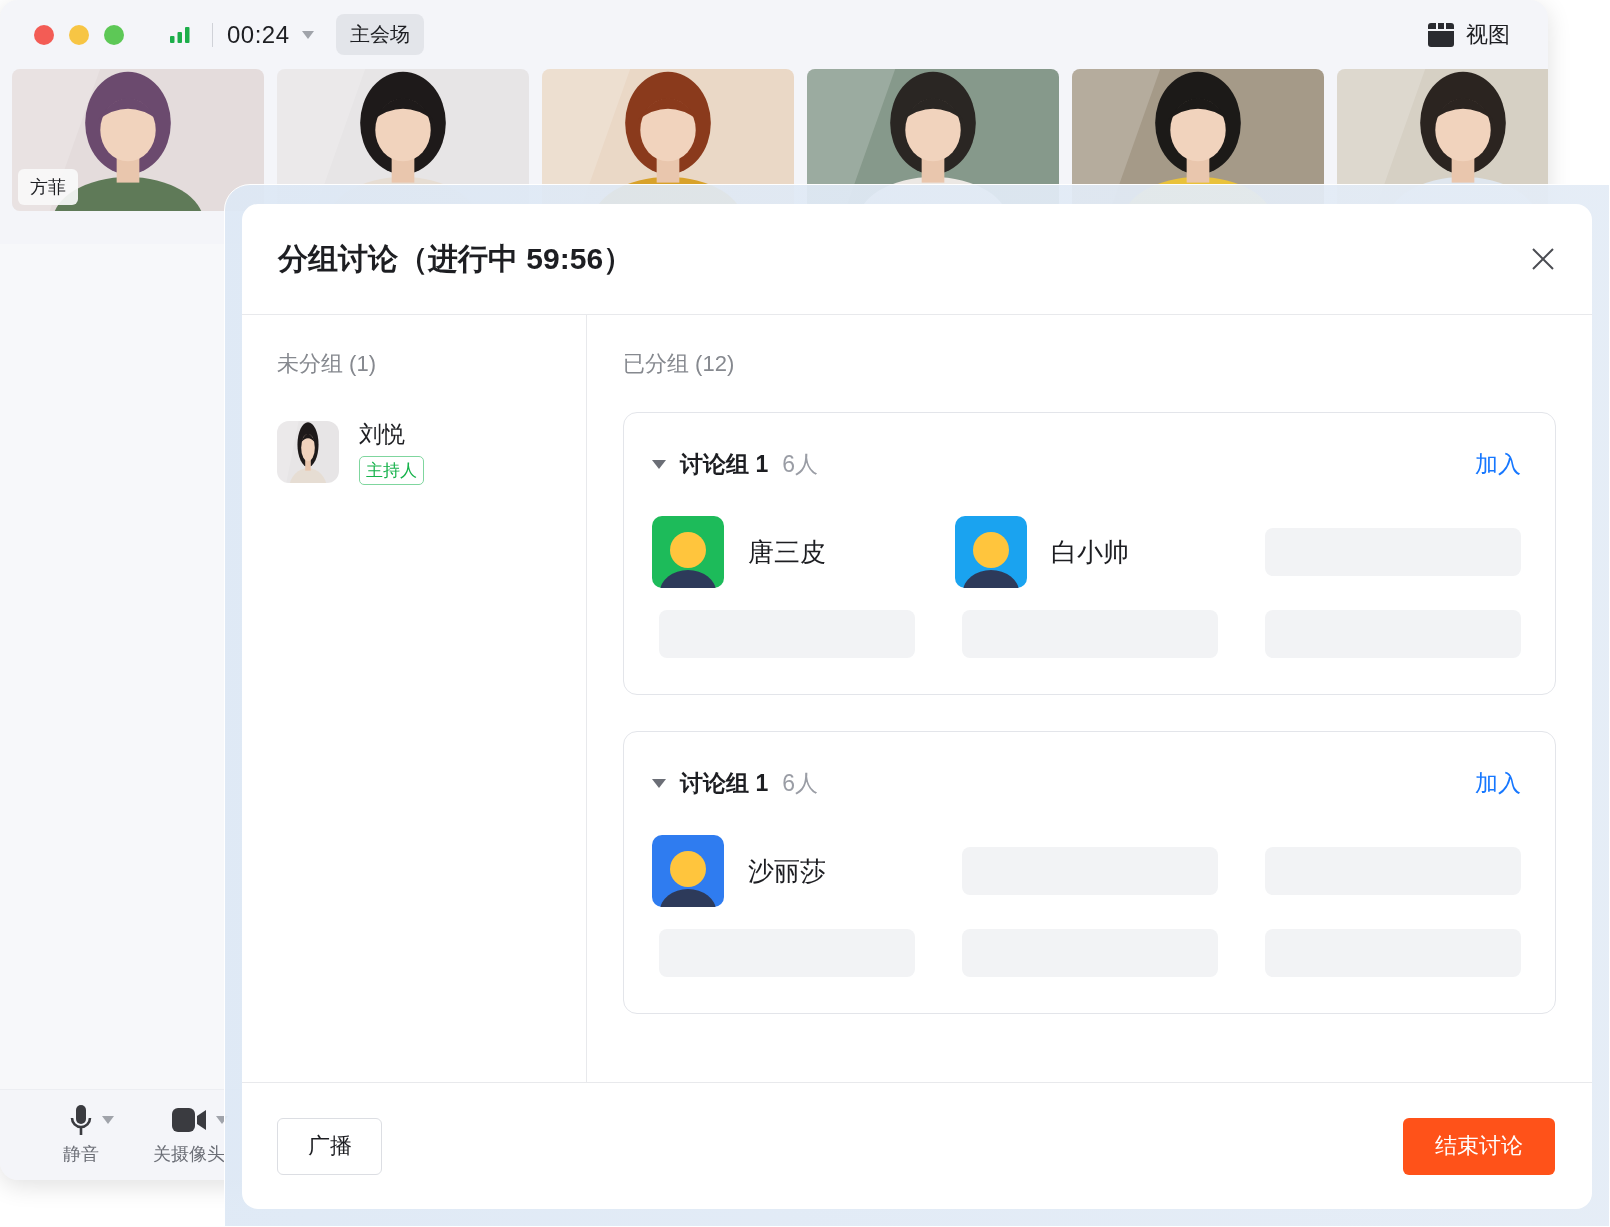  I want to click on video-camera-icon, so click(189, 1120).